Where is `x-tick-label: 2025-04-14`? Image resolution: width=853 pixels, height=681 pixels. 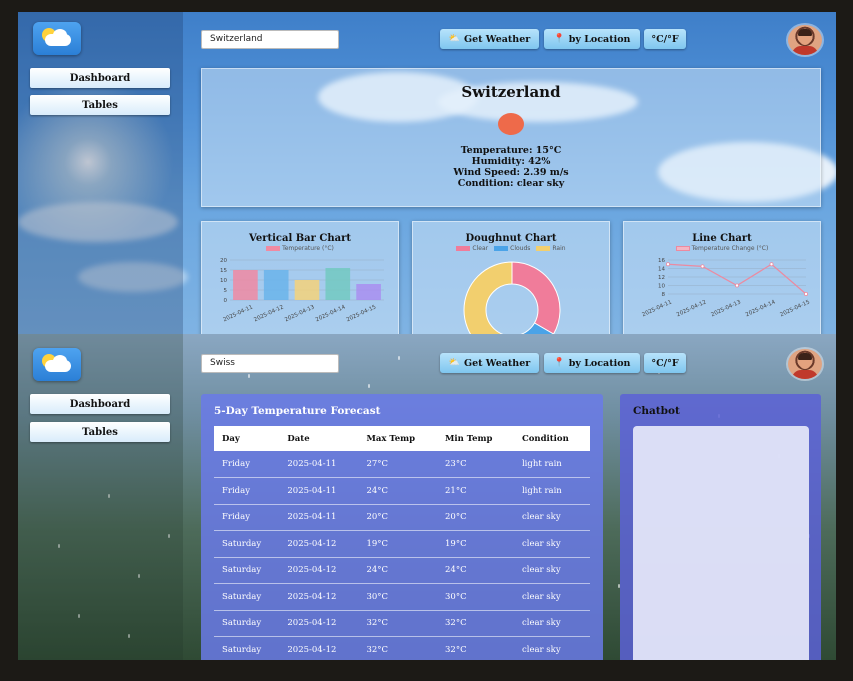
x-tick-label: 2025-04-14 is located at coordinates (331, 313).